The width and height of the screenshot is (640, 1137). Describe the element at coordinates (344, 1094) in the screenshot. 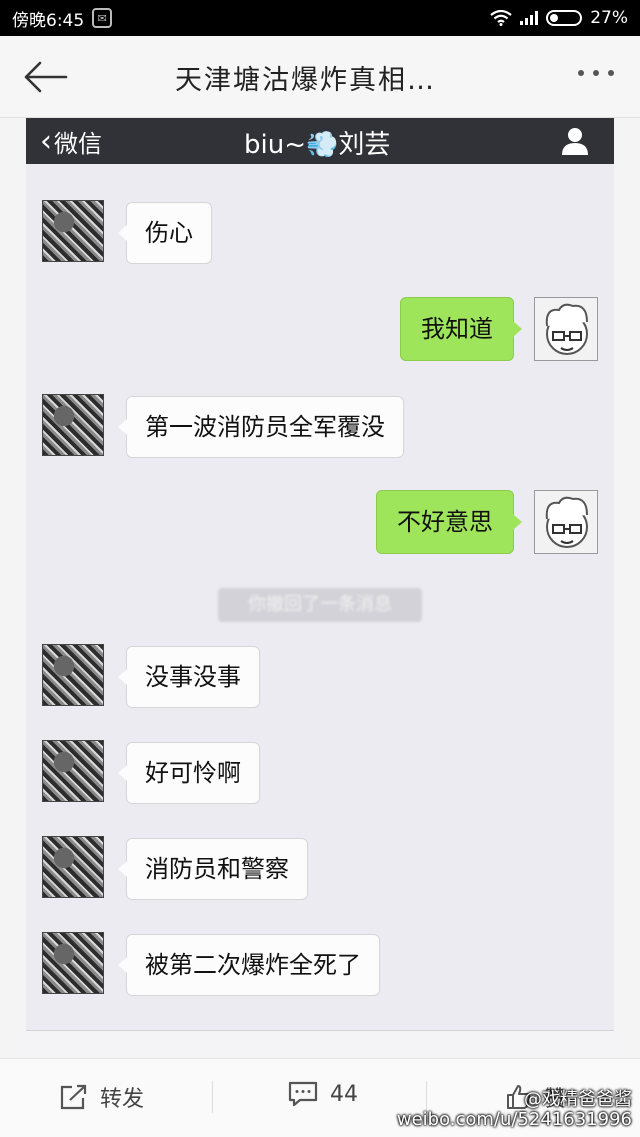

I see `comment-count: 44` at that location.